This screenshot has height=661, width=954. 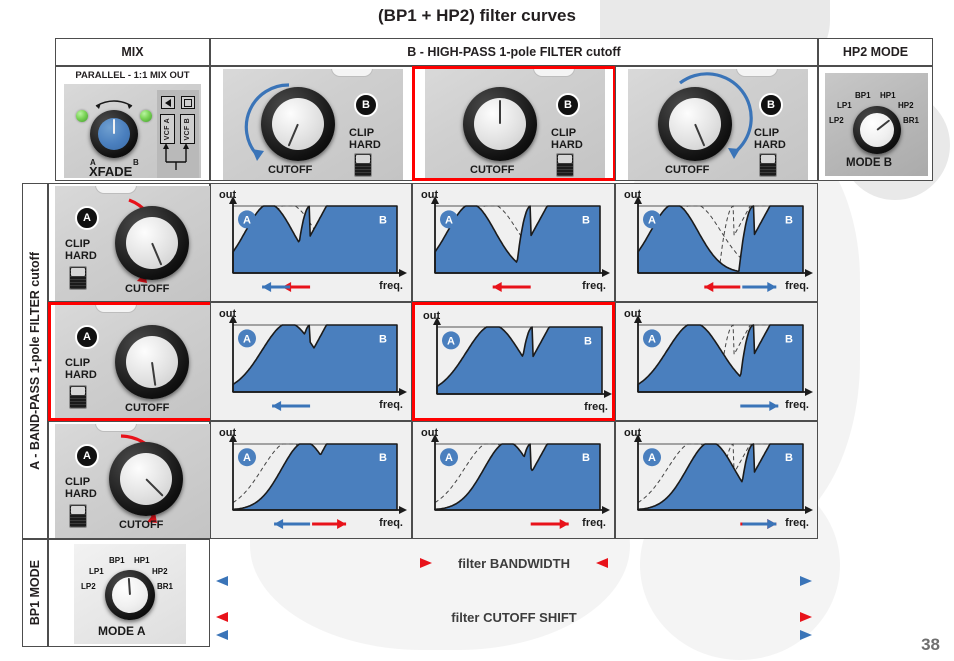 I want to click on mode-a-label-br1: BR1, so click(x=165, y=586).